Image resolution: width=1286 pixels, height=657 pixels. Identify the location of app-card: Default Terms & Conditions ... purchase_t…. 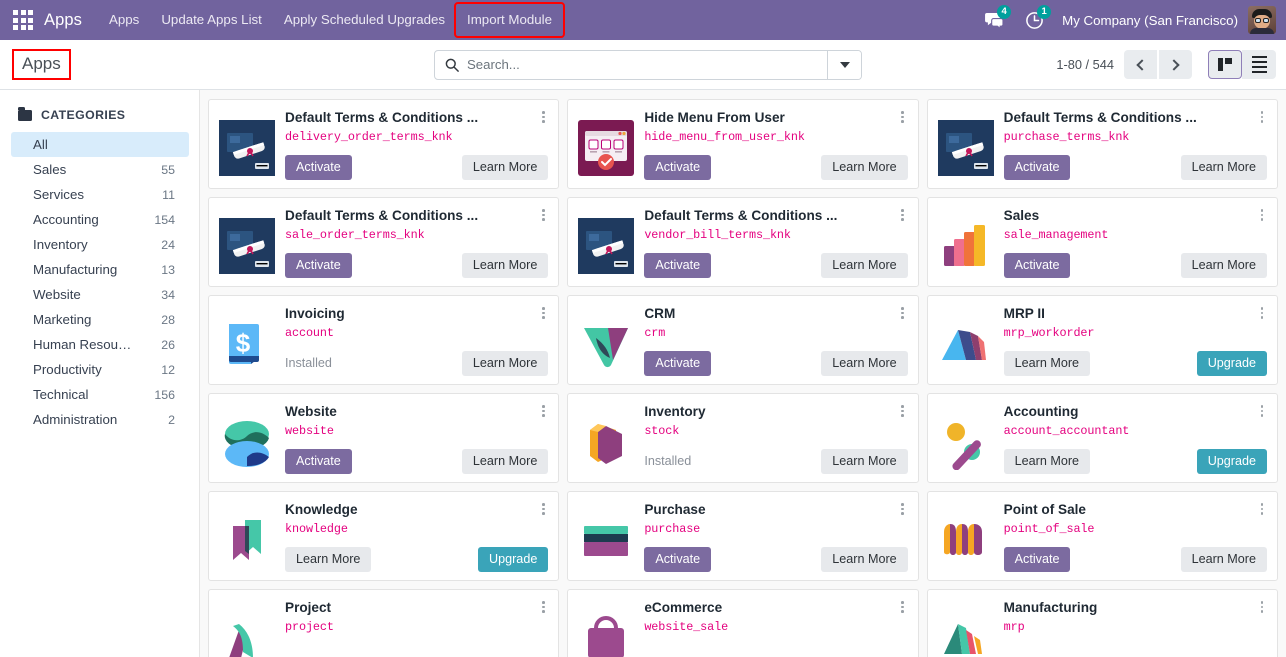
(1102, 144).